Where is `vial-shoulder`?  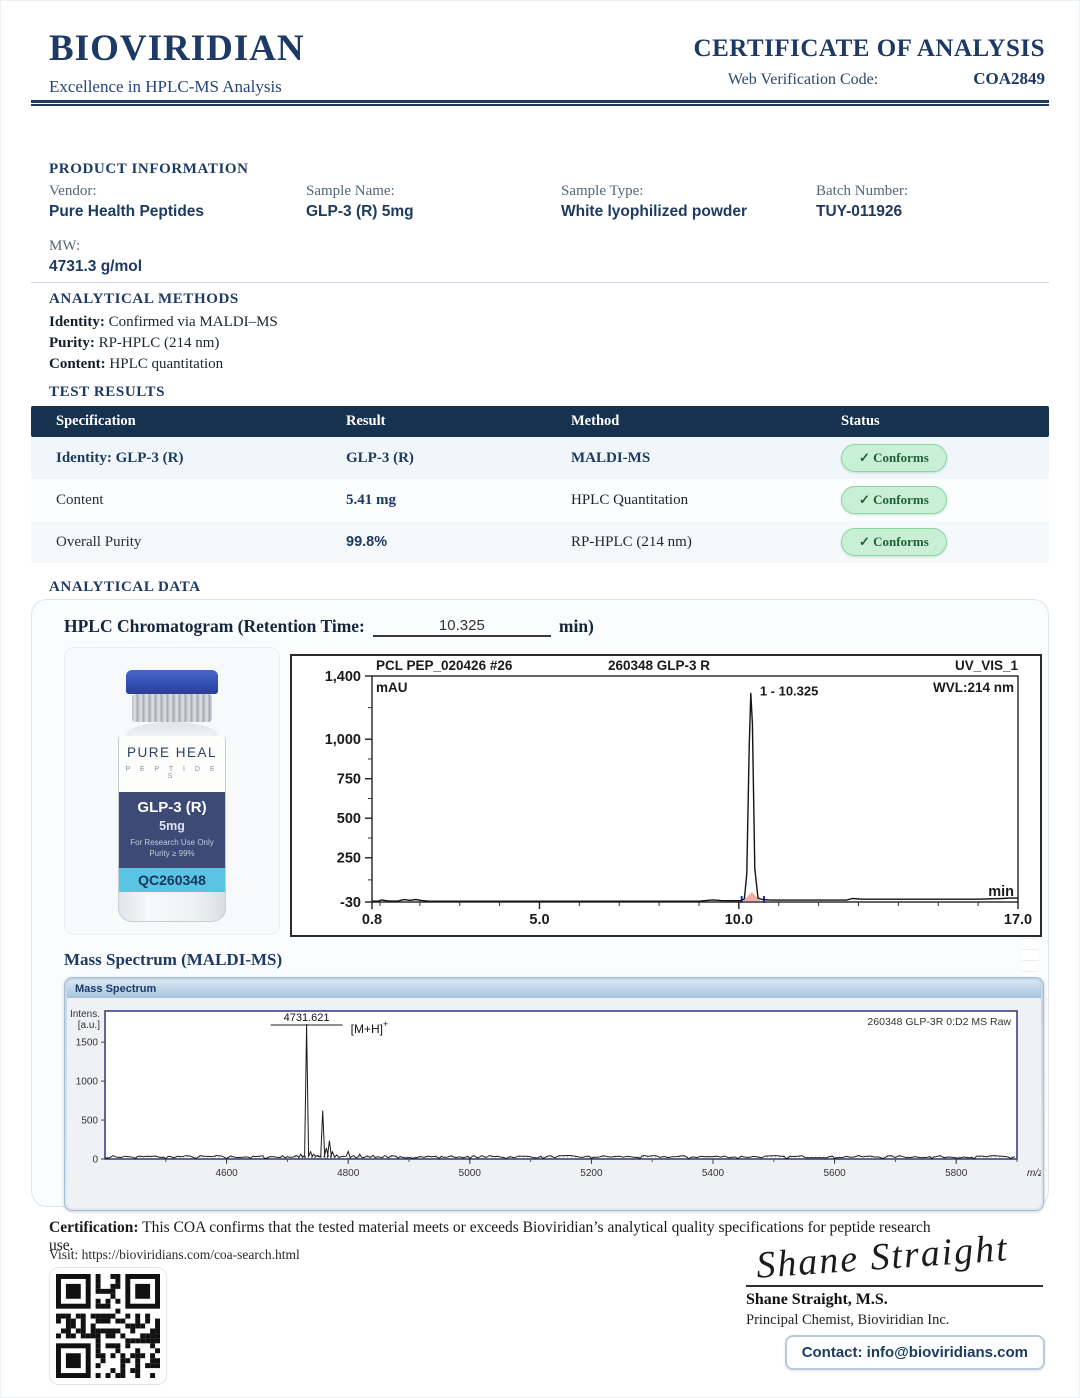
vial-shoulder is located at coordinates (172, 729).